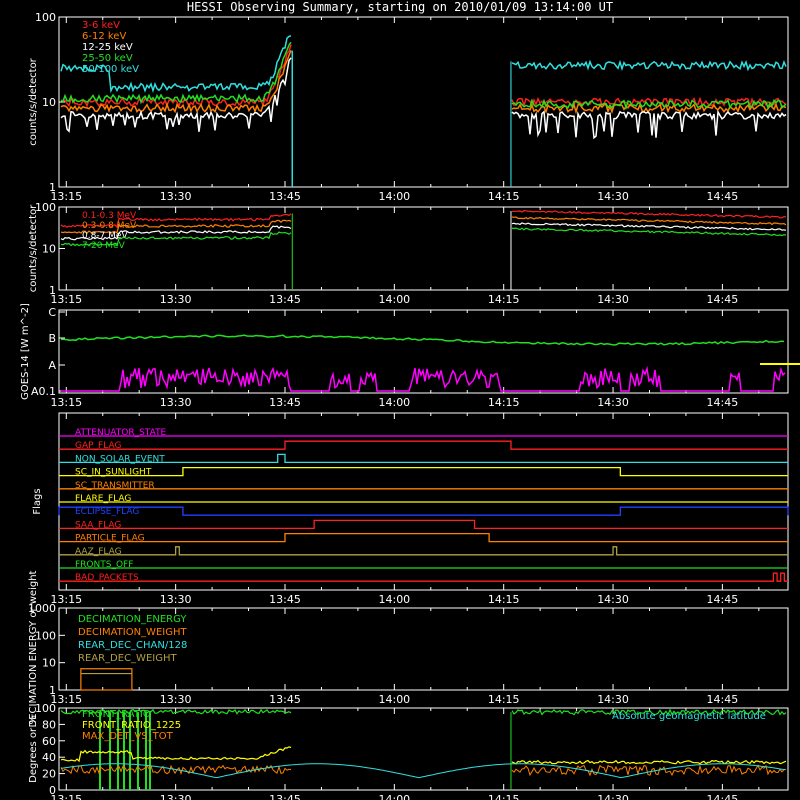 This screenshot has height=800, width=800. I want to click on legend-entry: 12-25 keV, so click(107, 47).